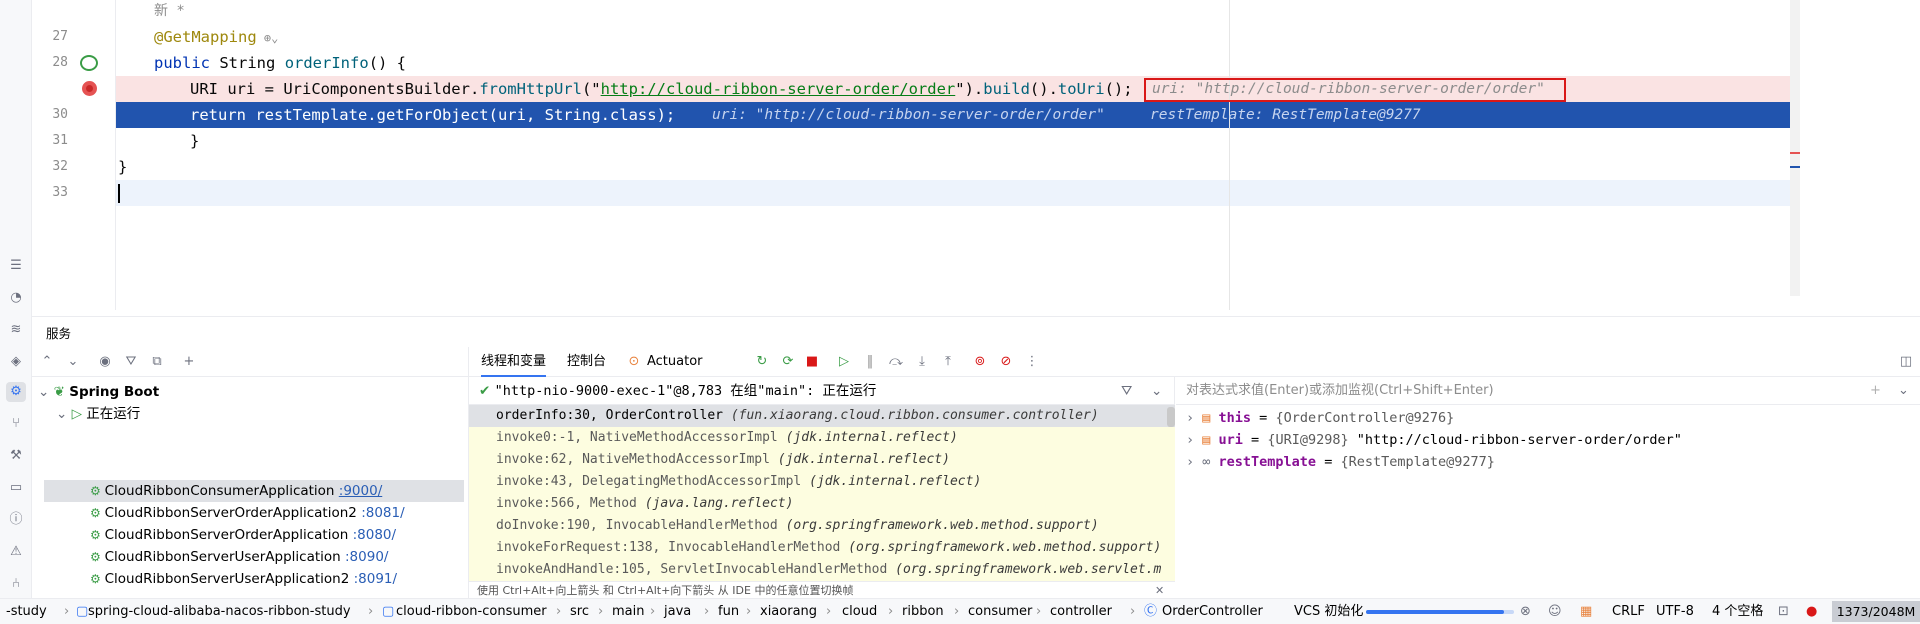 This screenshot has width=1920, height=624. What do you see at coordinates (1255, 440) in the screenshot?
I see `var-eq: =` at bounding box center [1255, 440].